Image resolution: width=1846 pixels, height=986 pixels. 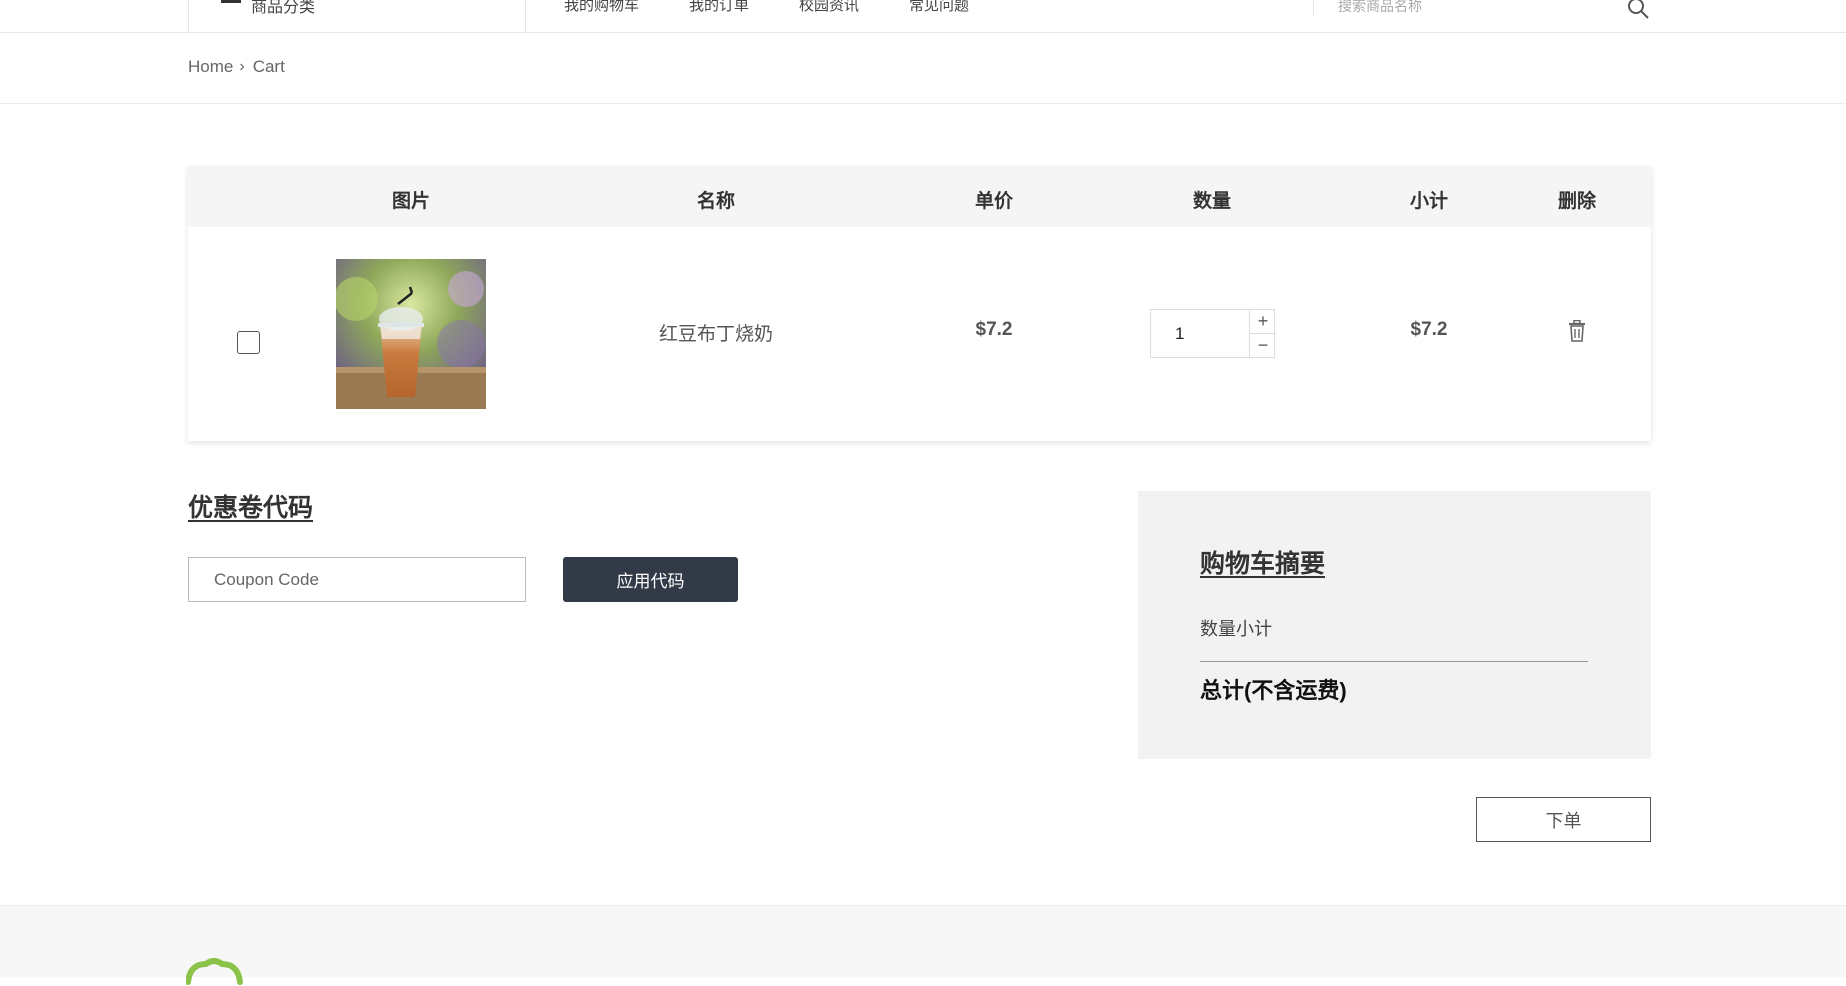 I want to click on quantity-value: 1, so click(x=1179, y=334).